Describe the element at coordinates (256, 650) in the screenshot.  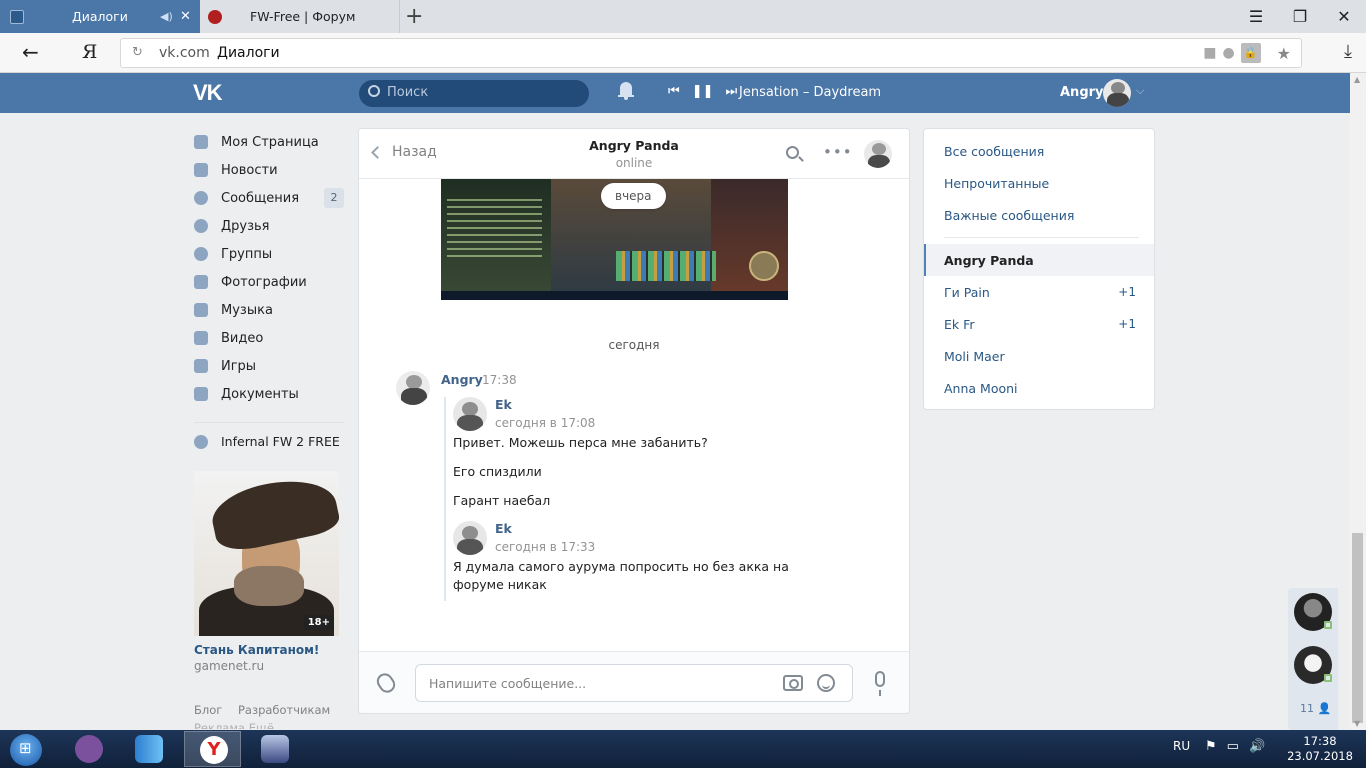
I see `ad-title: Стань Капитаном!` at that location.